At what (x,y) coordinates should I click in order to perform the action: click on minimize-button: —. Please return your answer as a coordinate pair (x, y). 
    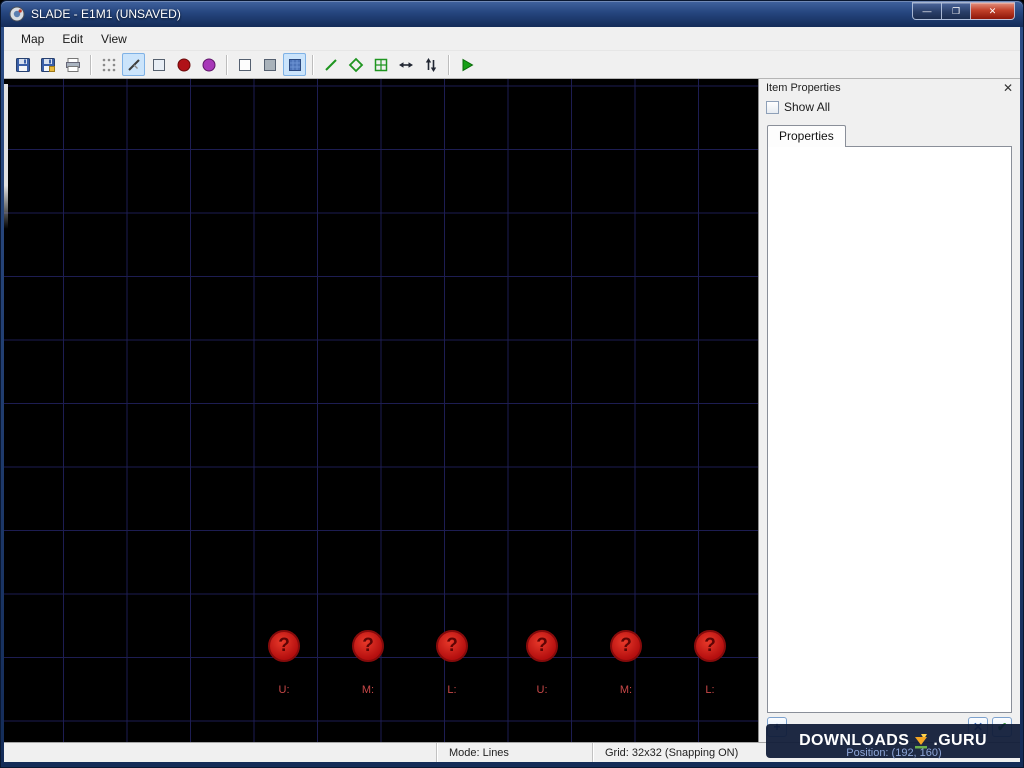
    Looking at the image, I should click on (926, 11).